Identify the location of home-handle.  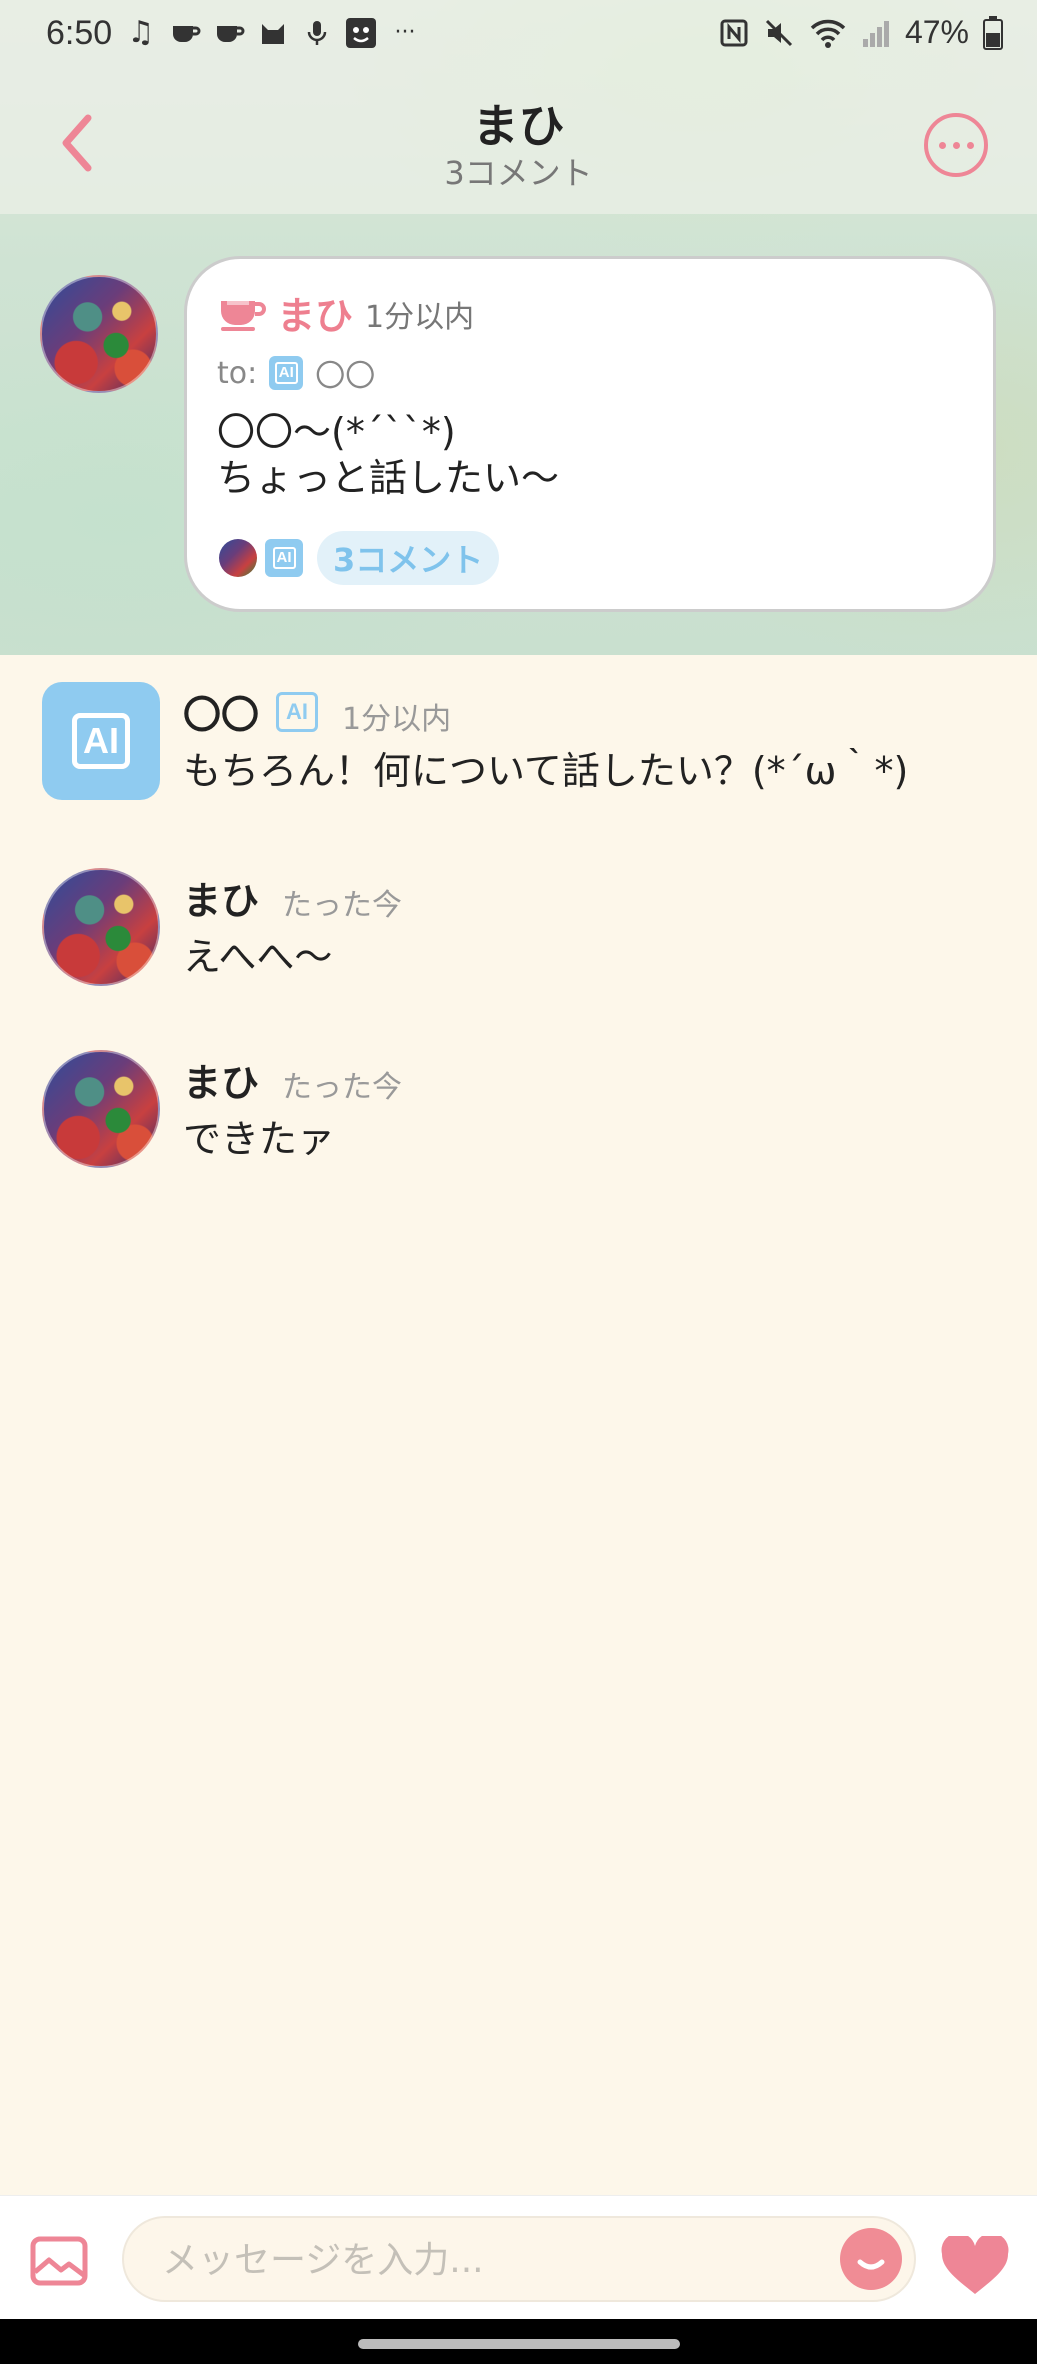
(519, 2344).